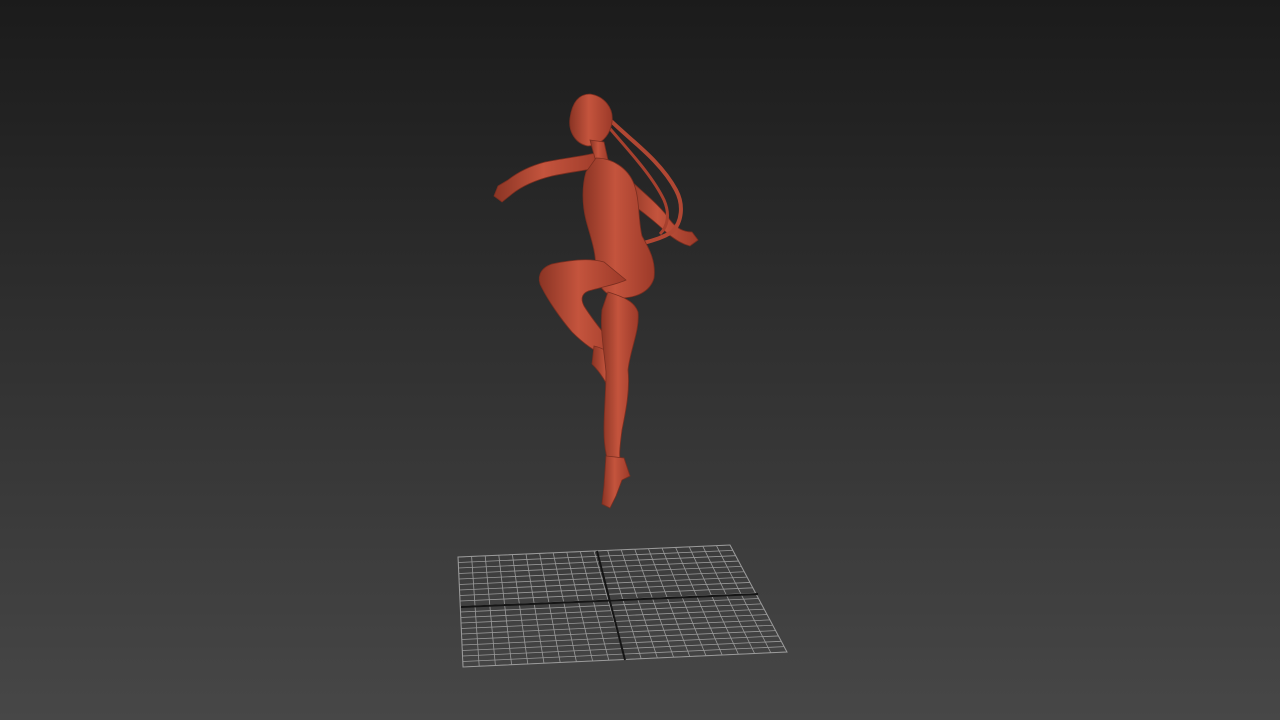 The height and width of the screenshot is (720, 1280). What do you see at coordinates (616, 482) in the screenshot?
I see `character-foot` at bounding box center [616, 482].